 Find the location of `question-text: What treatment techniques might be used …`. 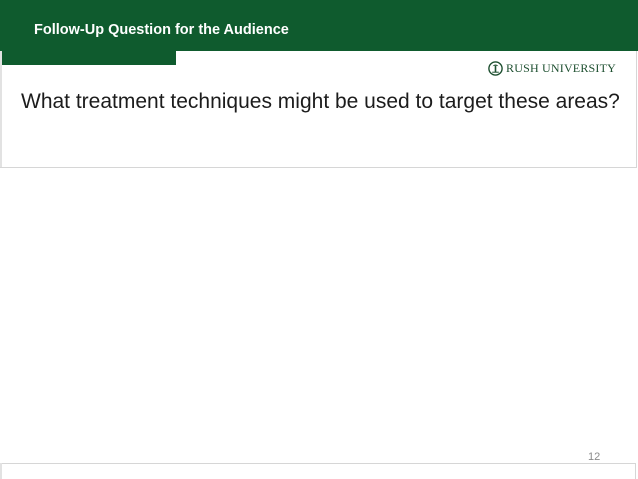

question-text: What treatment techniques might be used … is located at coordinates (320, 101).